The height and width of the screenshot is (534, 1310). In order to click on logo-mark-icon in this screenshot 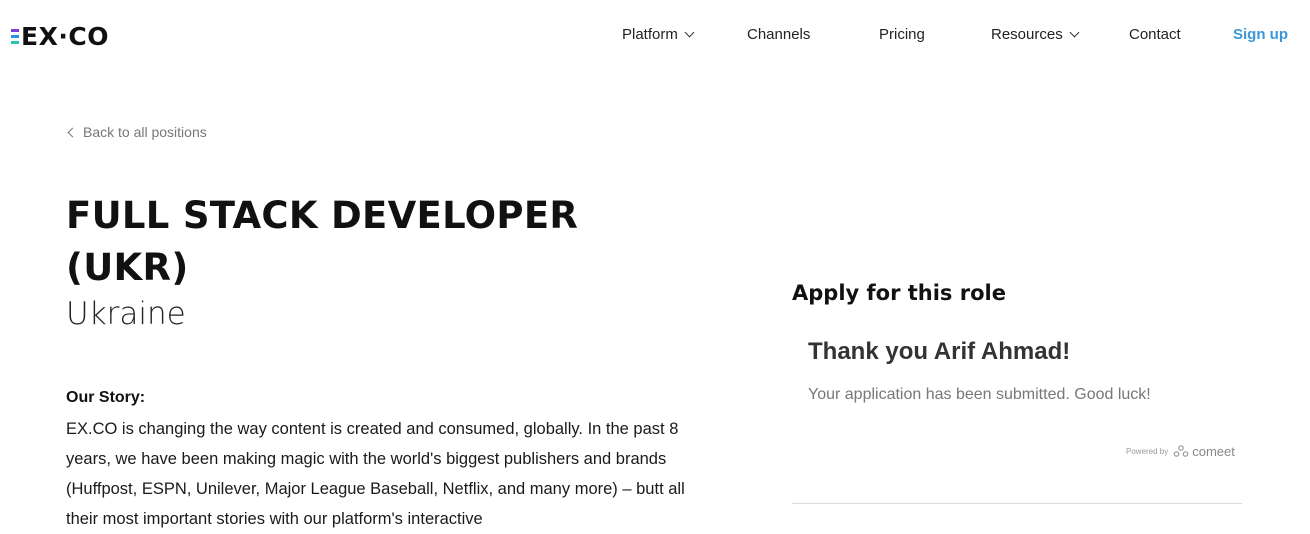, I will do `click(15, 36)`.